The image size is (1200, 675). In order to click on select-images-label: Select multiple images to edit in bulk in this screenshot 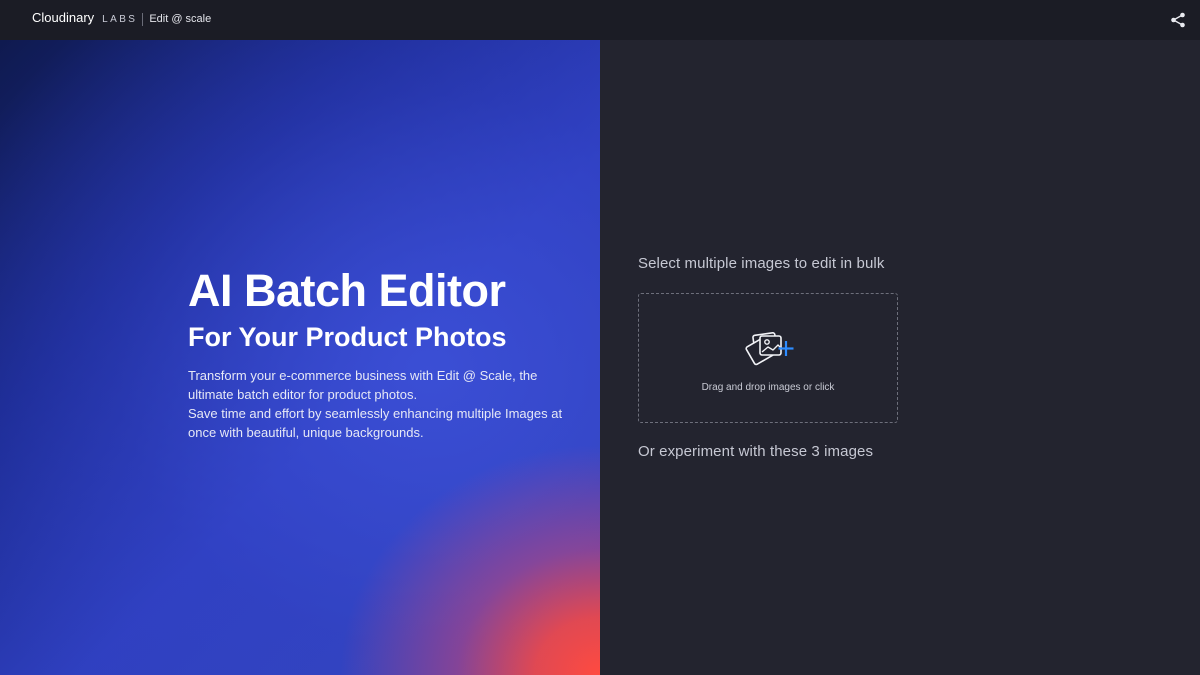, I will do `click(761, 263)`.